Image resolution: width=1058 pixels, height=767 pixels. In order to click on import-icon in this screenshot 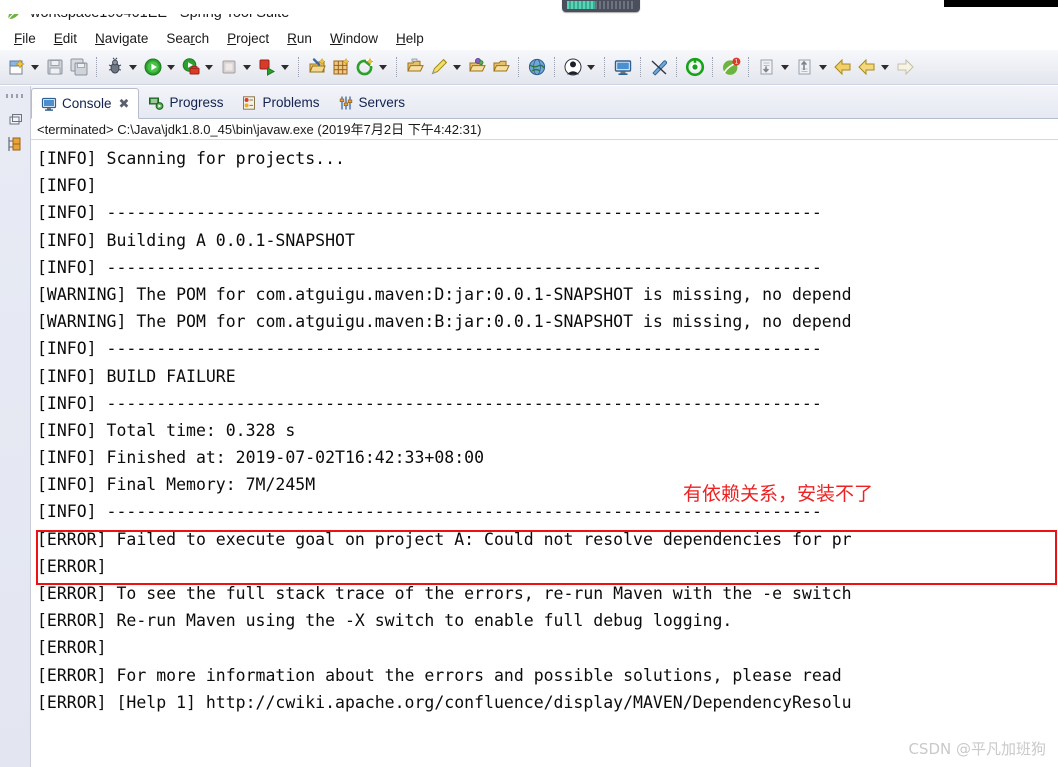, I will do `click(767, 67)`.